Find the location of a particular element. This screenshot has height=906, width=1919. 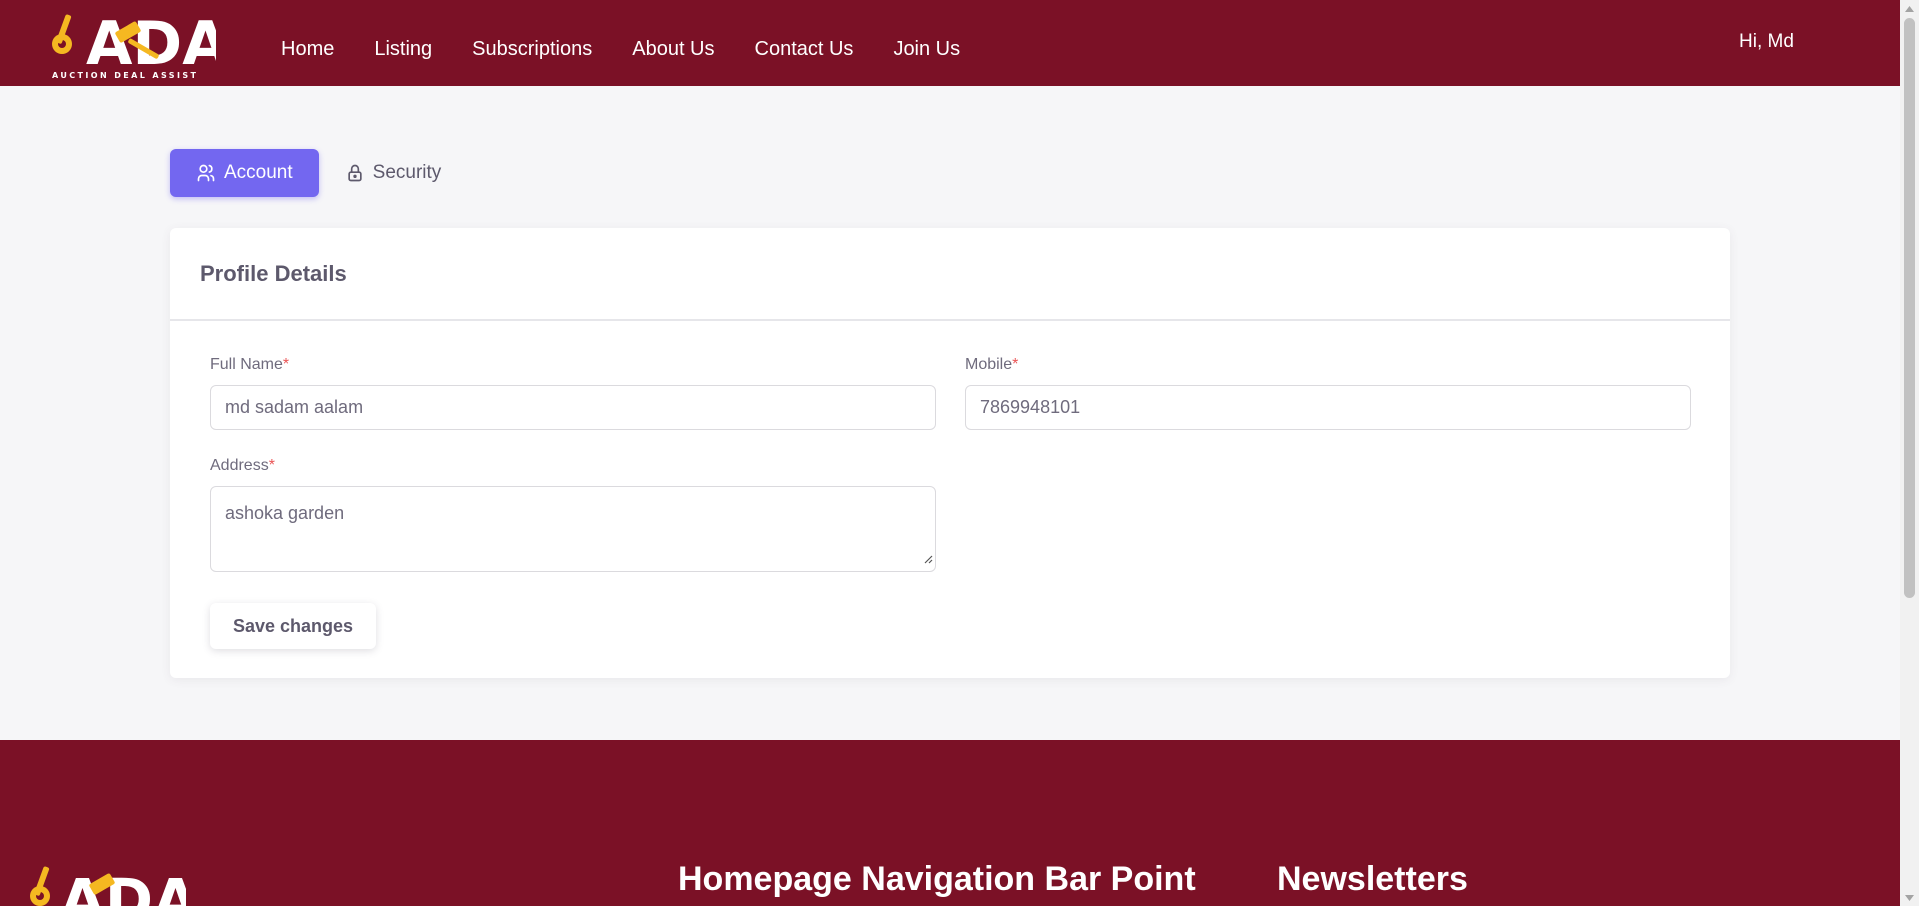

profile-tabs: Account Security is located at coordinates (318, 173).